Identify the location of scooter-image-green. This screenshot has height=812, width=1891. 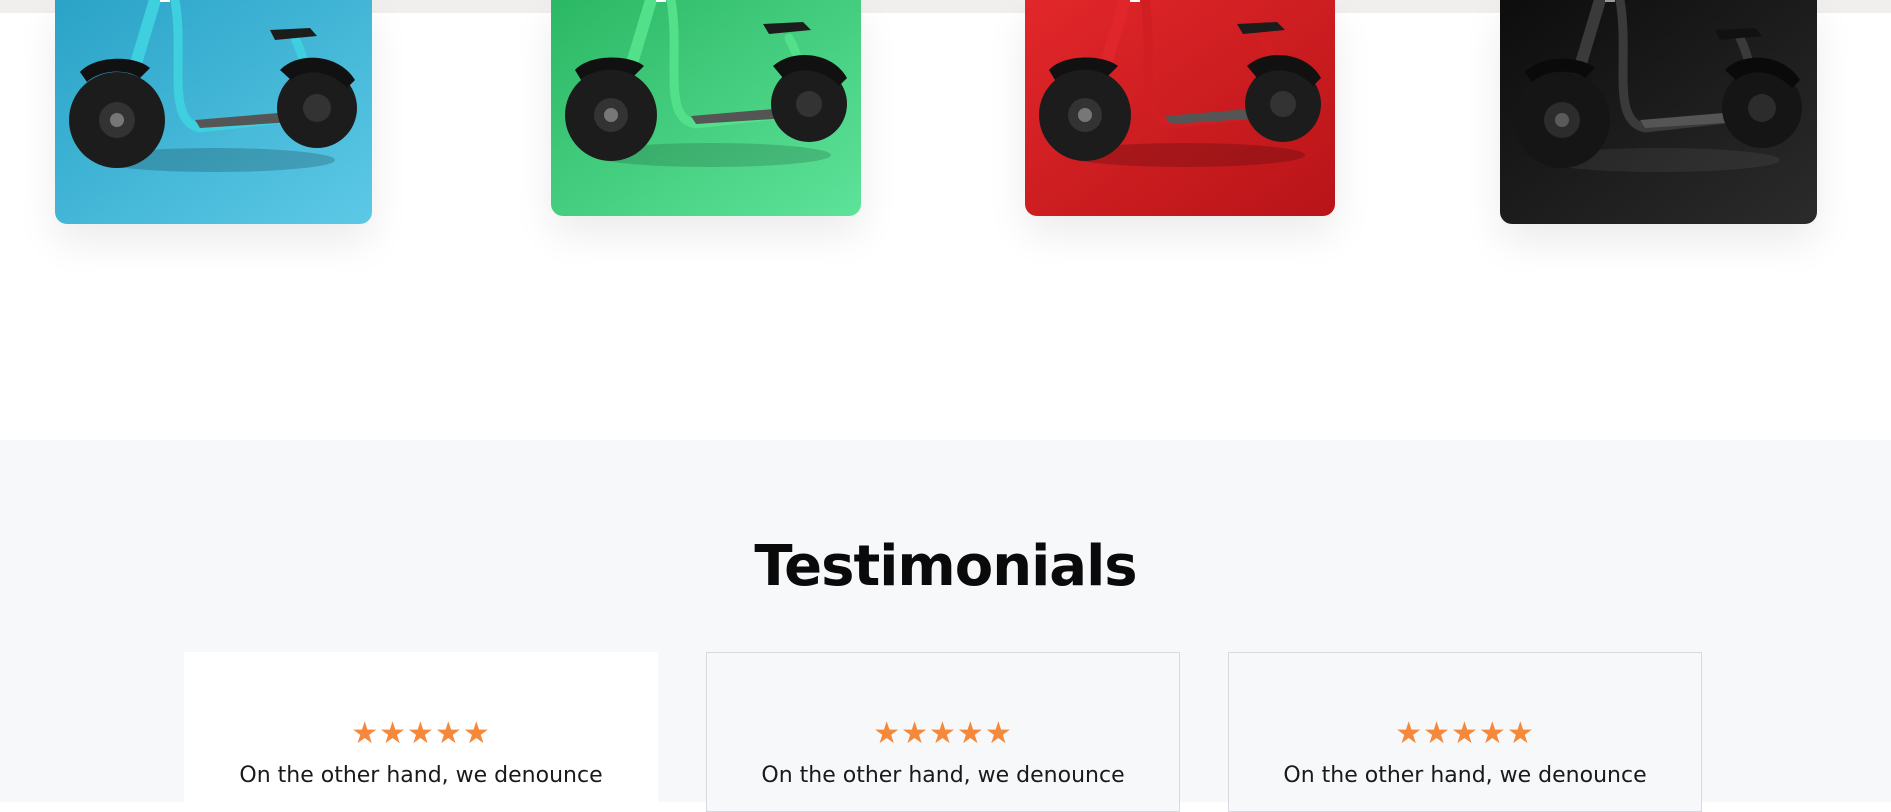
(706, 108).